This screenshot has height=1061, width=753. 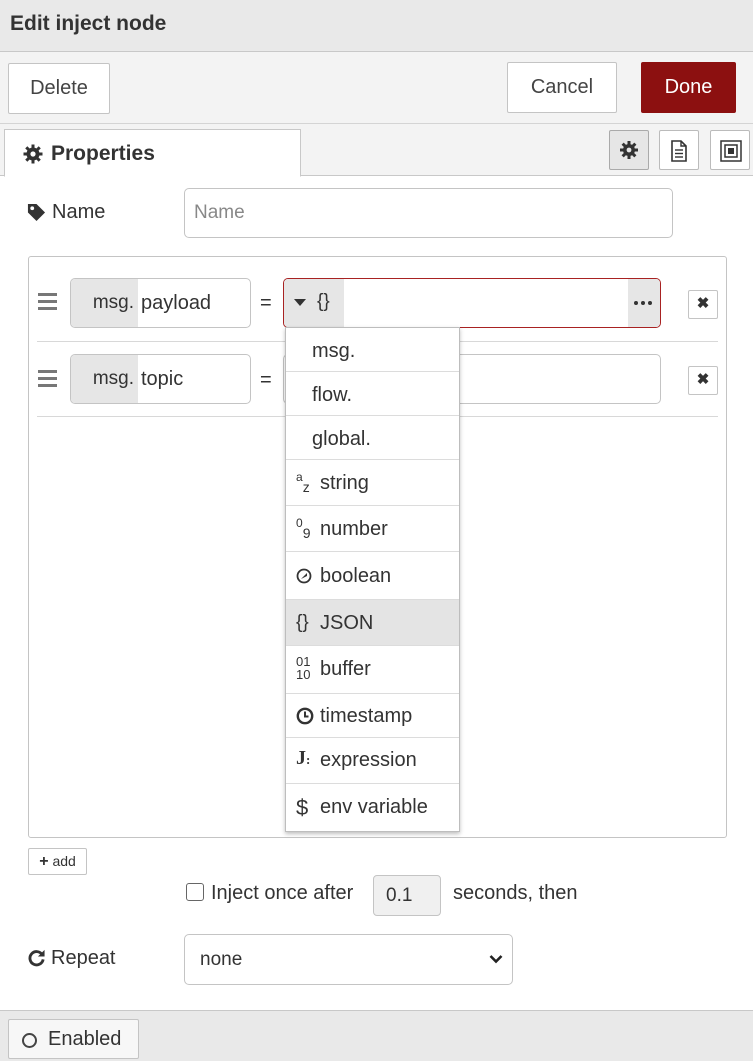 I want to click on tab-settings, so click(x=629, y=150).